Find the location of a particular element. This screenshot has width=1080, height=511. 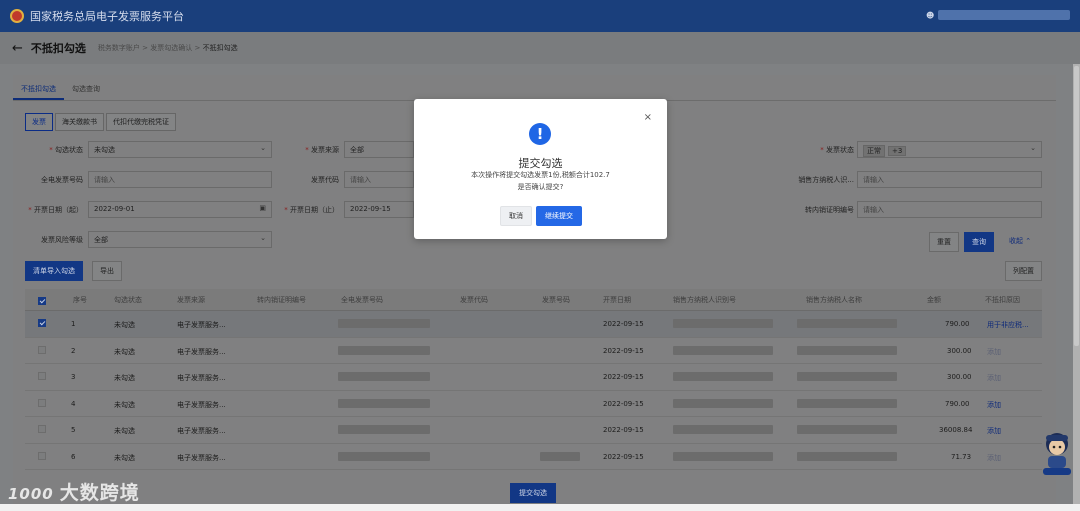

col-header: 金额 is located at coordinates (934, 300).